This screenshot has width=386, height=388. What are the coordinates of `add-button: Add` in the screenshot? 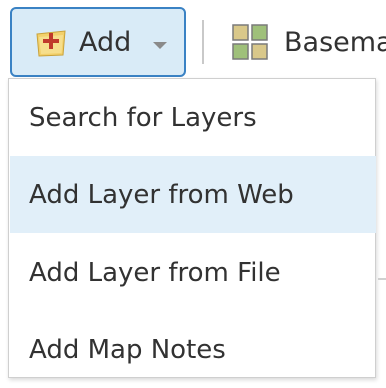 It's located at (98, 42).